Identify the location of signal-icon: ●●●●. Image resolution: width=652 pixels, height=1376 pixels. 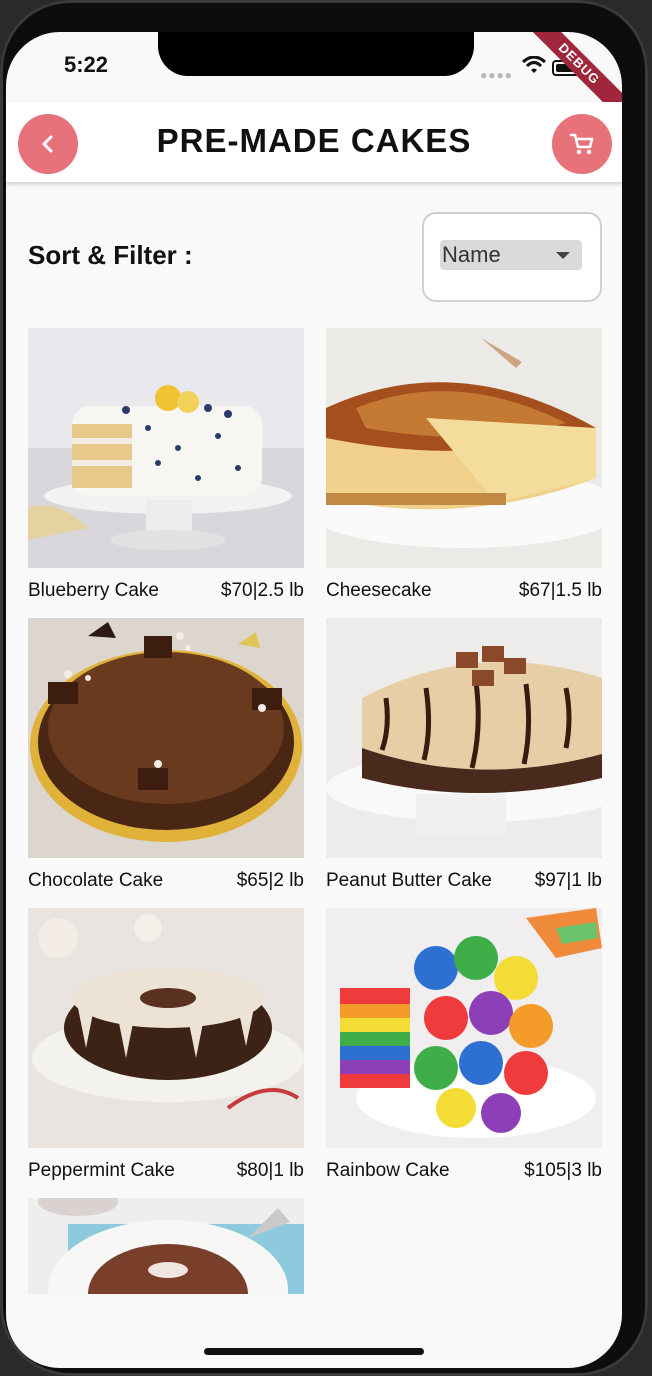
(496, 75).